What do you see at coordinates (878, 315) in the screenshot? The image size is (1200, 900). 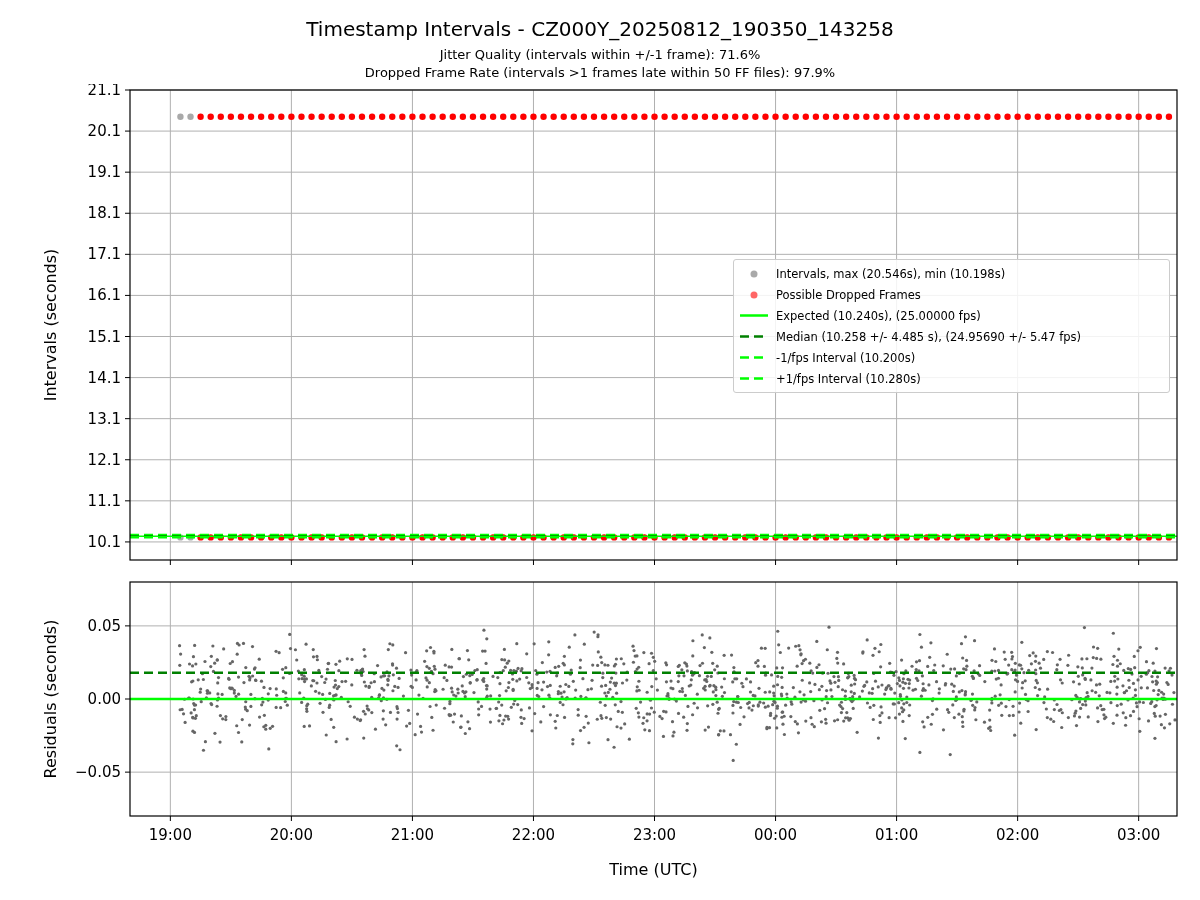 I see `legend-label: Expected (10.240s), (25.00000 fps)` at bounding box center [878, 315].